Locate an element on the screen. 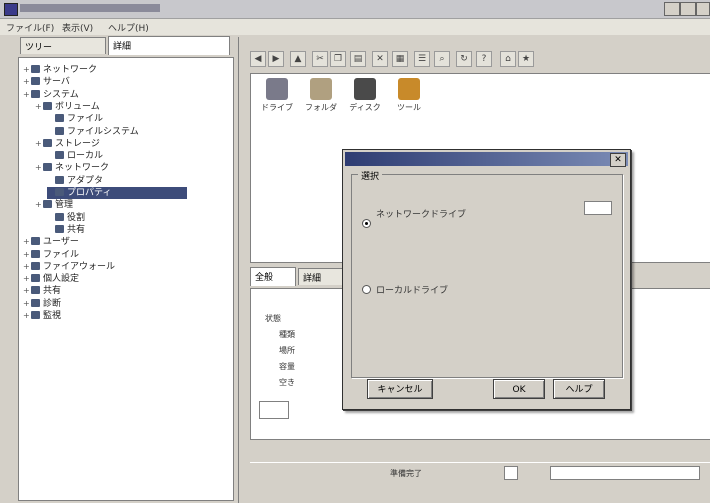 This screenshot has width=710, height=503. tree-item-label: 役割 is located at coordinates (76, 217).